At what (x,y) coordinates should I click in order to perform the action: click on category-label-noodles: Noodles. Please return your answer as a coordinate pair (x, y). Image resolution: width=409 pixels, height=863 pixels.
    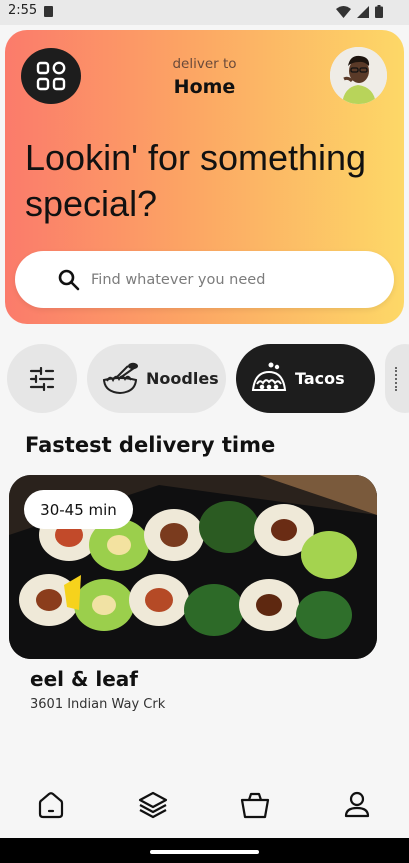
    Looking at the image, I should click on (182, 378).